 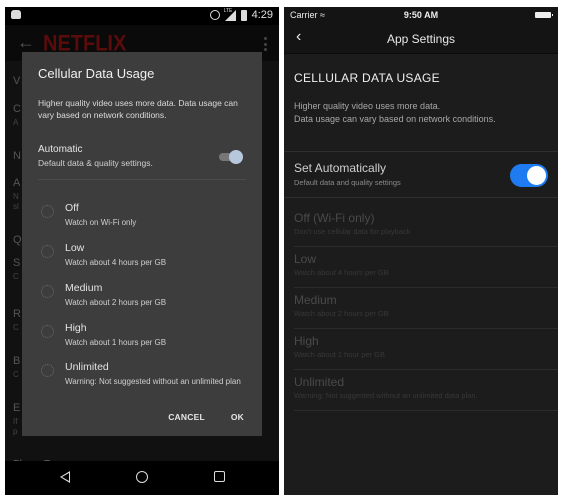 I want to click on alarm-icon, so click(x=214, y=15).